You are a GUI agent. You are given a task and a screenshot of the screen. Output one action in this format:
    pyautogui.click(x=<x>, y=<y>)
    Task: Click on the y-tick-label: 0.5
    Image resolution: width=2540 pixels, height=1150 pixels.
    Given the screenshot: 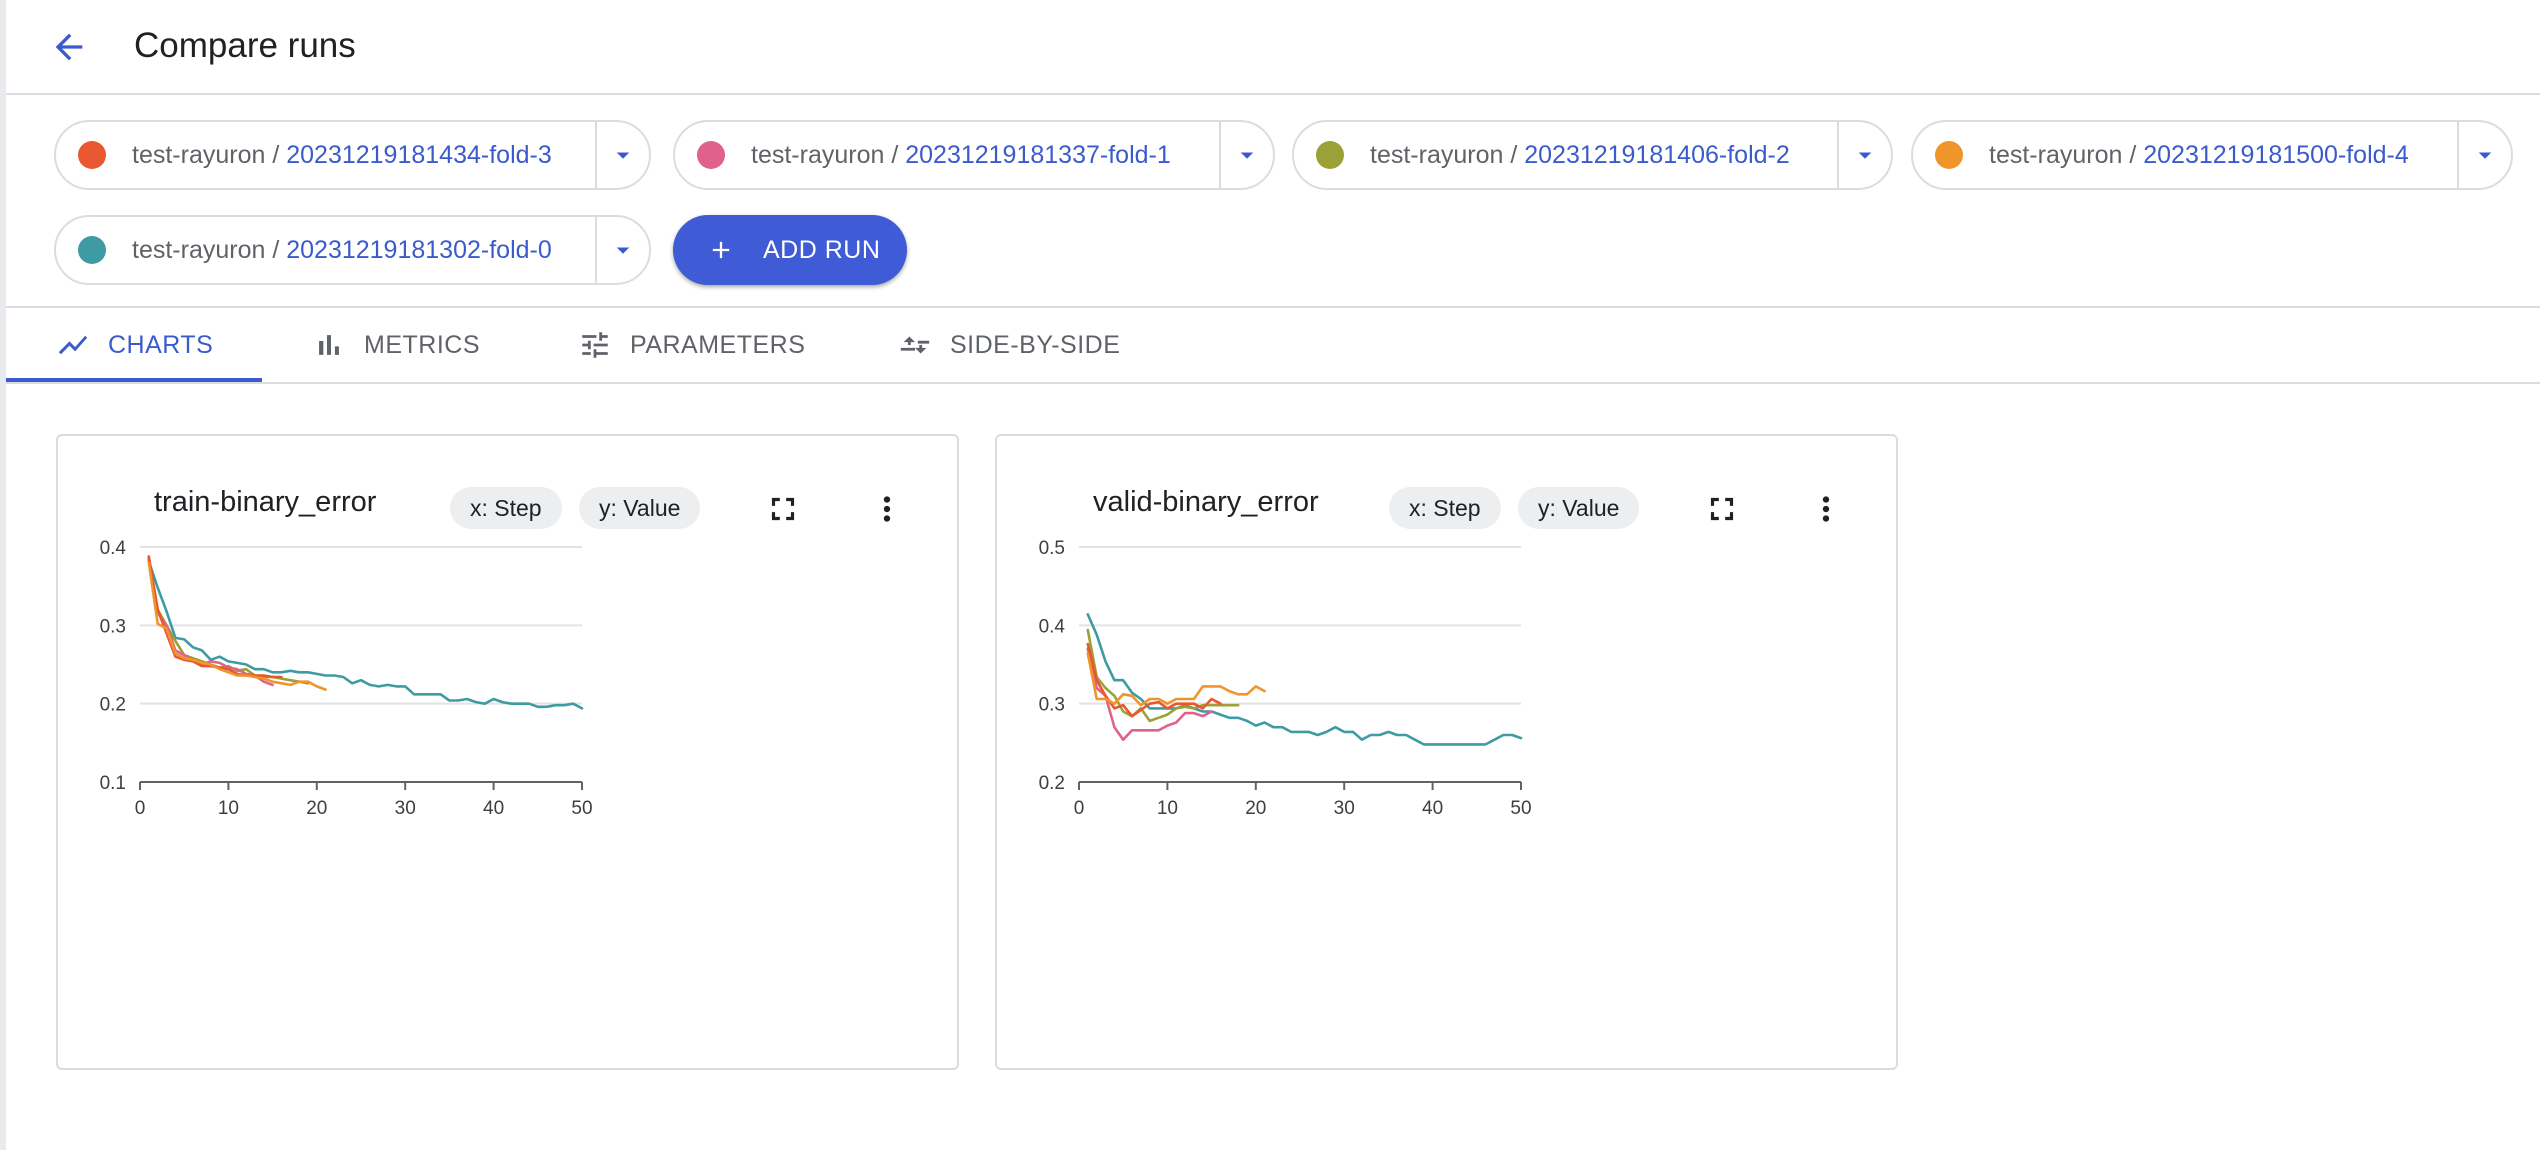 What is the action you would take?
    pyautogui.click(x=1052, y=548)
    